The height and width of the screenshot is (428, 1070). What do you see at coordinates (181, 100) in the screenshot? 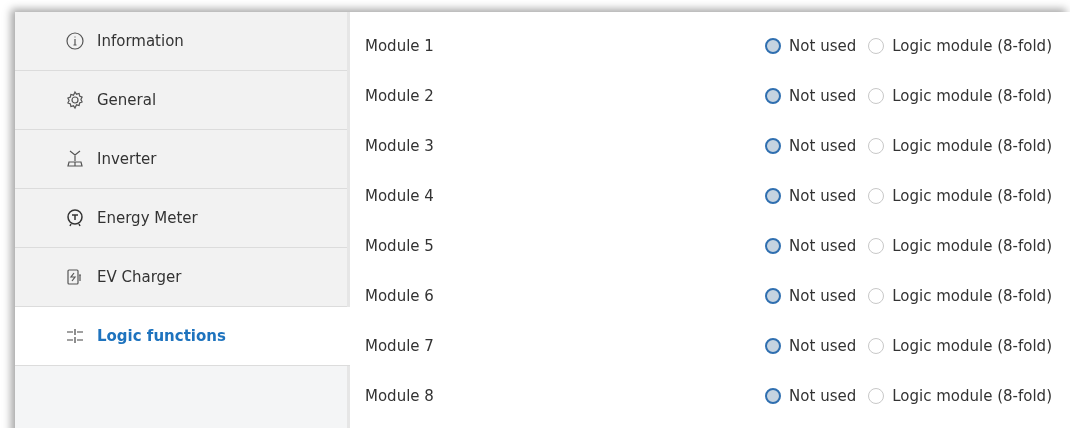
I see `sidebar-item: General` at bounding box center [181, 100].